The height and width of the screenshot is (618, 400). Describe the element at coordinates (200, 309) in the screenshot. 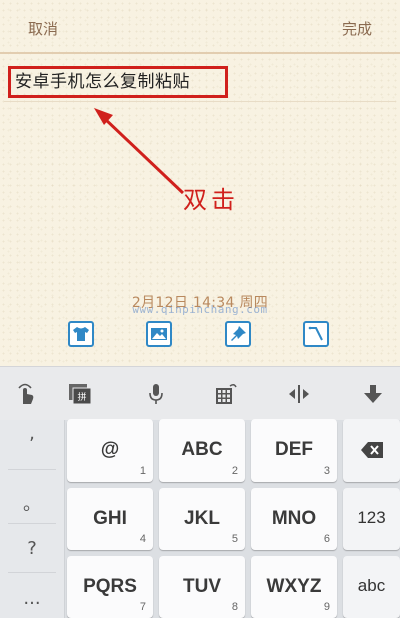

I see `watermark: www.qinpinchang.com` at that location.